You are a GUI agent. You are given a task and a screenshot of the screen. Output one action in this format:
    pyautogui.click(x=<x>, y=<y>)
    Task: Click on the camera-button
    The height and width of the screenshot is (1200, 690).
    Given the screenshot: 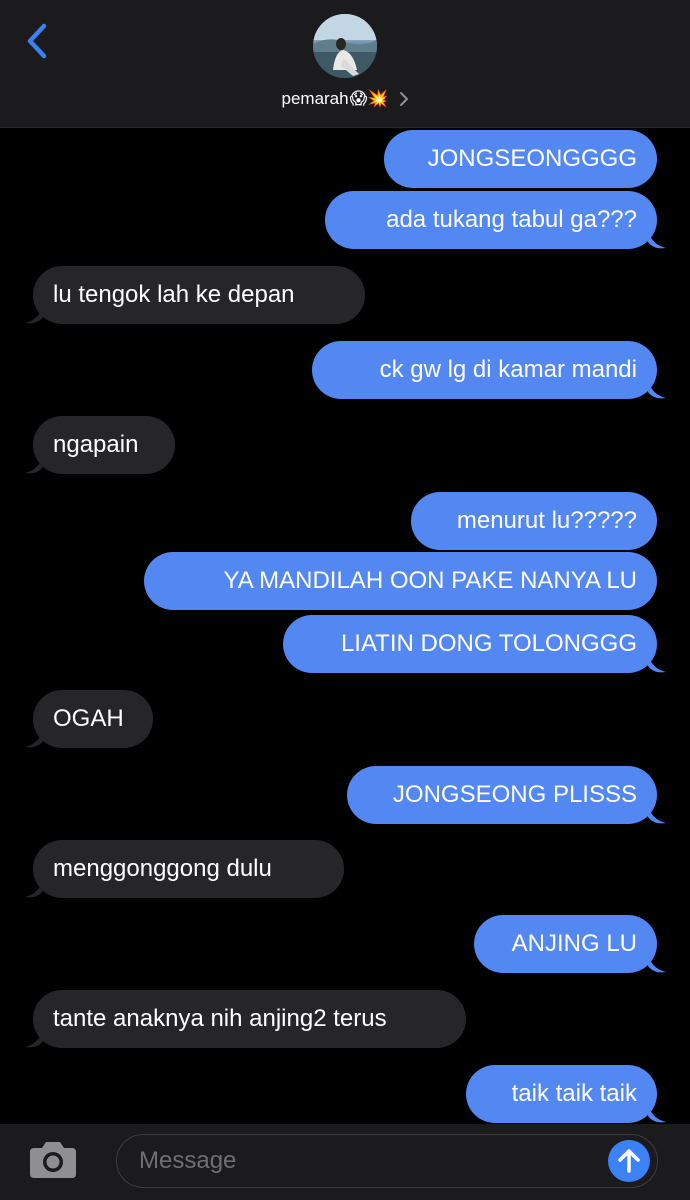 What is the action you would take?
    pyautogui.click(x=53, y=1159)
    